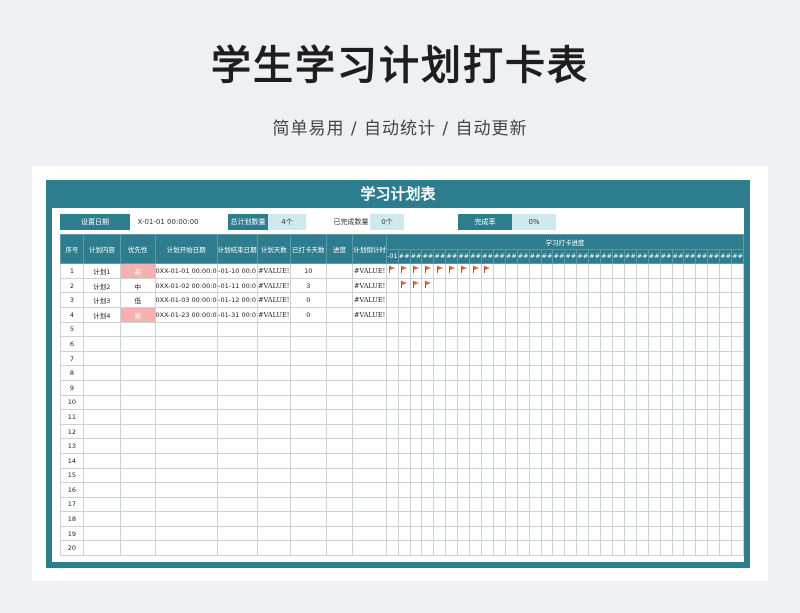 The image size is (800, 613). Describe the element at coordinates (339, 285) in the screenshot. I see `cell-progress` at that location.